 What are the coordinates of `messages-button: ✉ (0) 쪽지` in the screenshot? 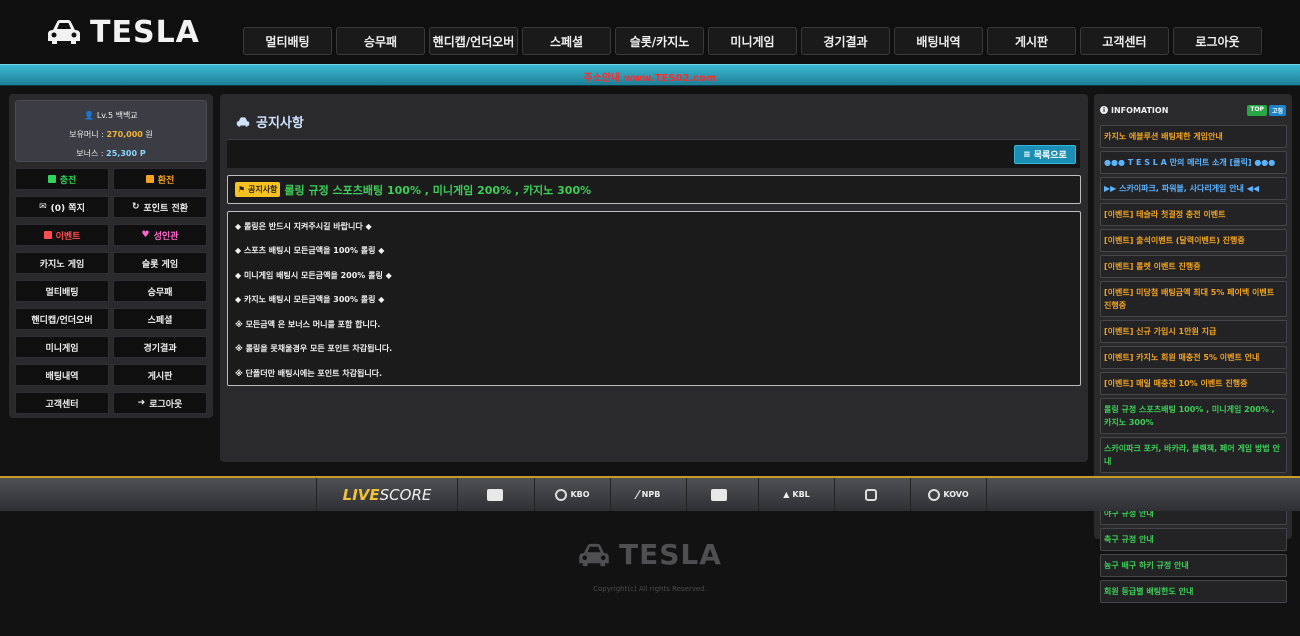 It's located at (62, 207).